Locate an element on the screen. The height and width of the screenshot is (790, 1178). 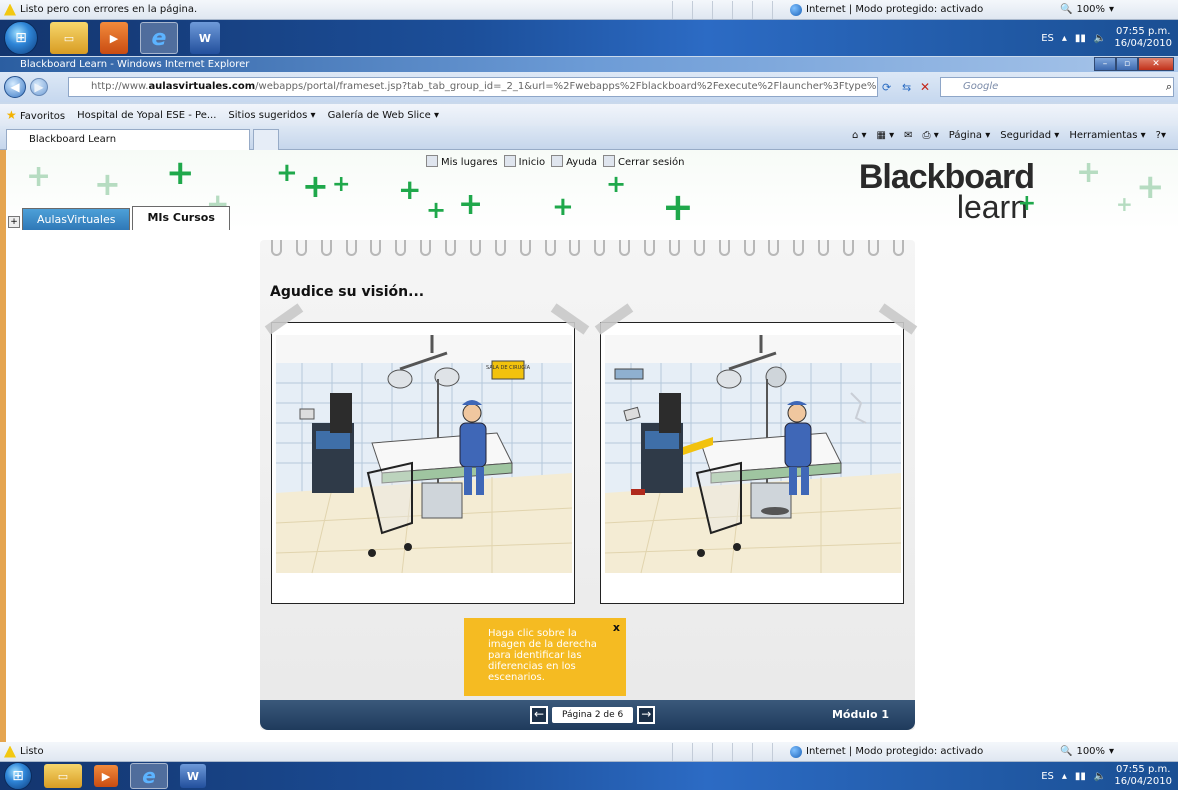
previous-page-button: ← is located at coordinates (539, 715).